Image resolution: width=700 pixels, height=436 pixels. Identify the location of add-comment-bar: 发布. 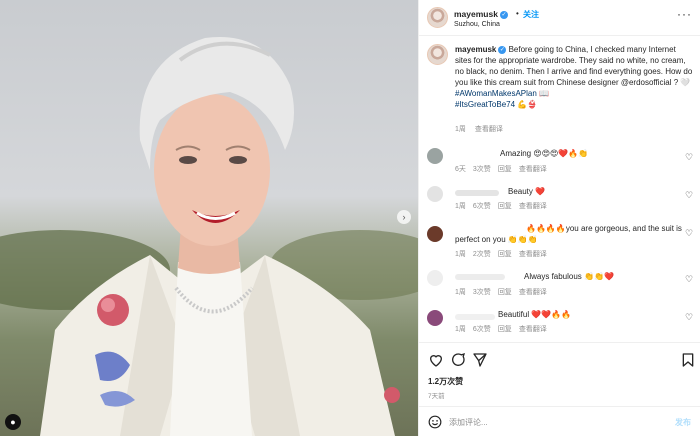
(559, 421).